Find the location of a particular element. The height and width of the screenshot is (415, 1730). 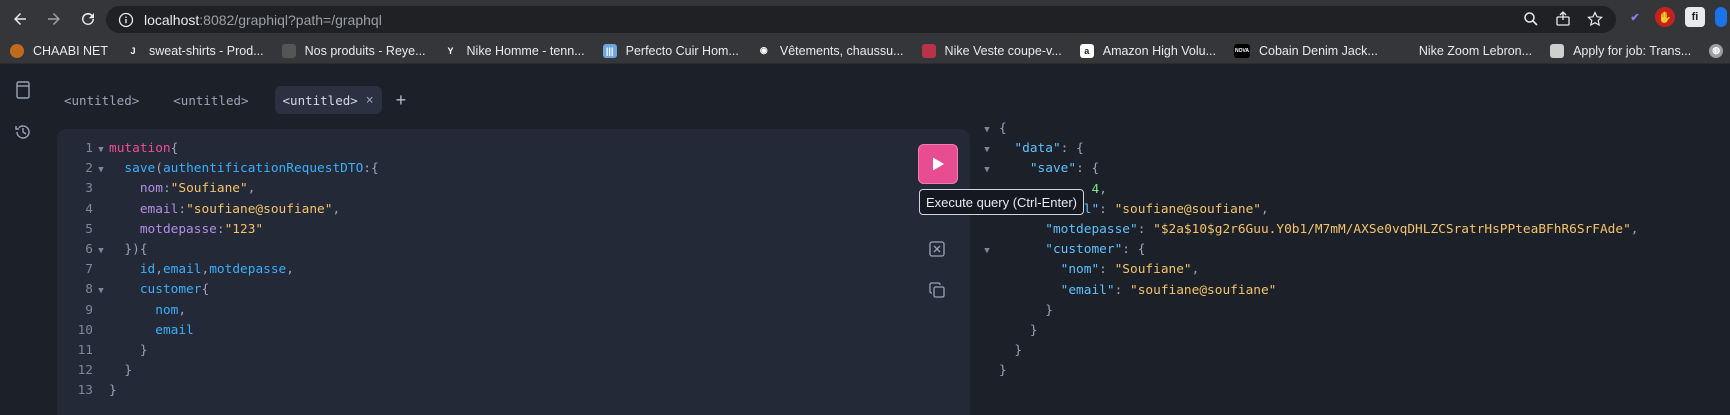

back-button is located at coordinates (20, 19).